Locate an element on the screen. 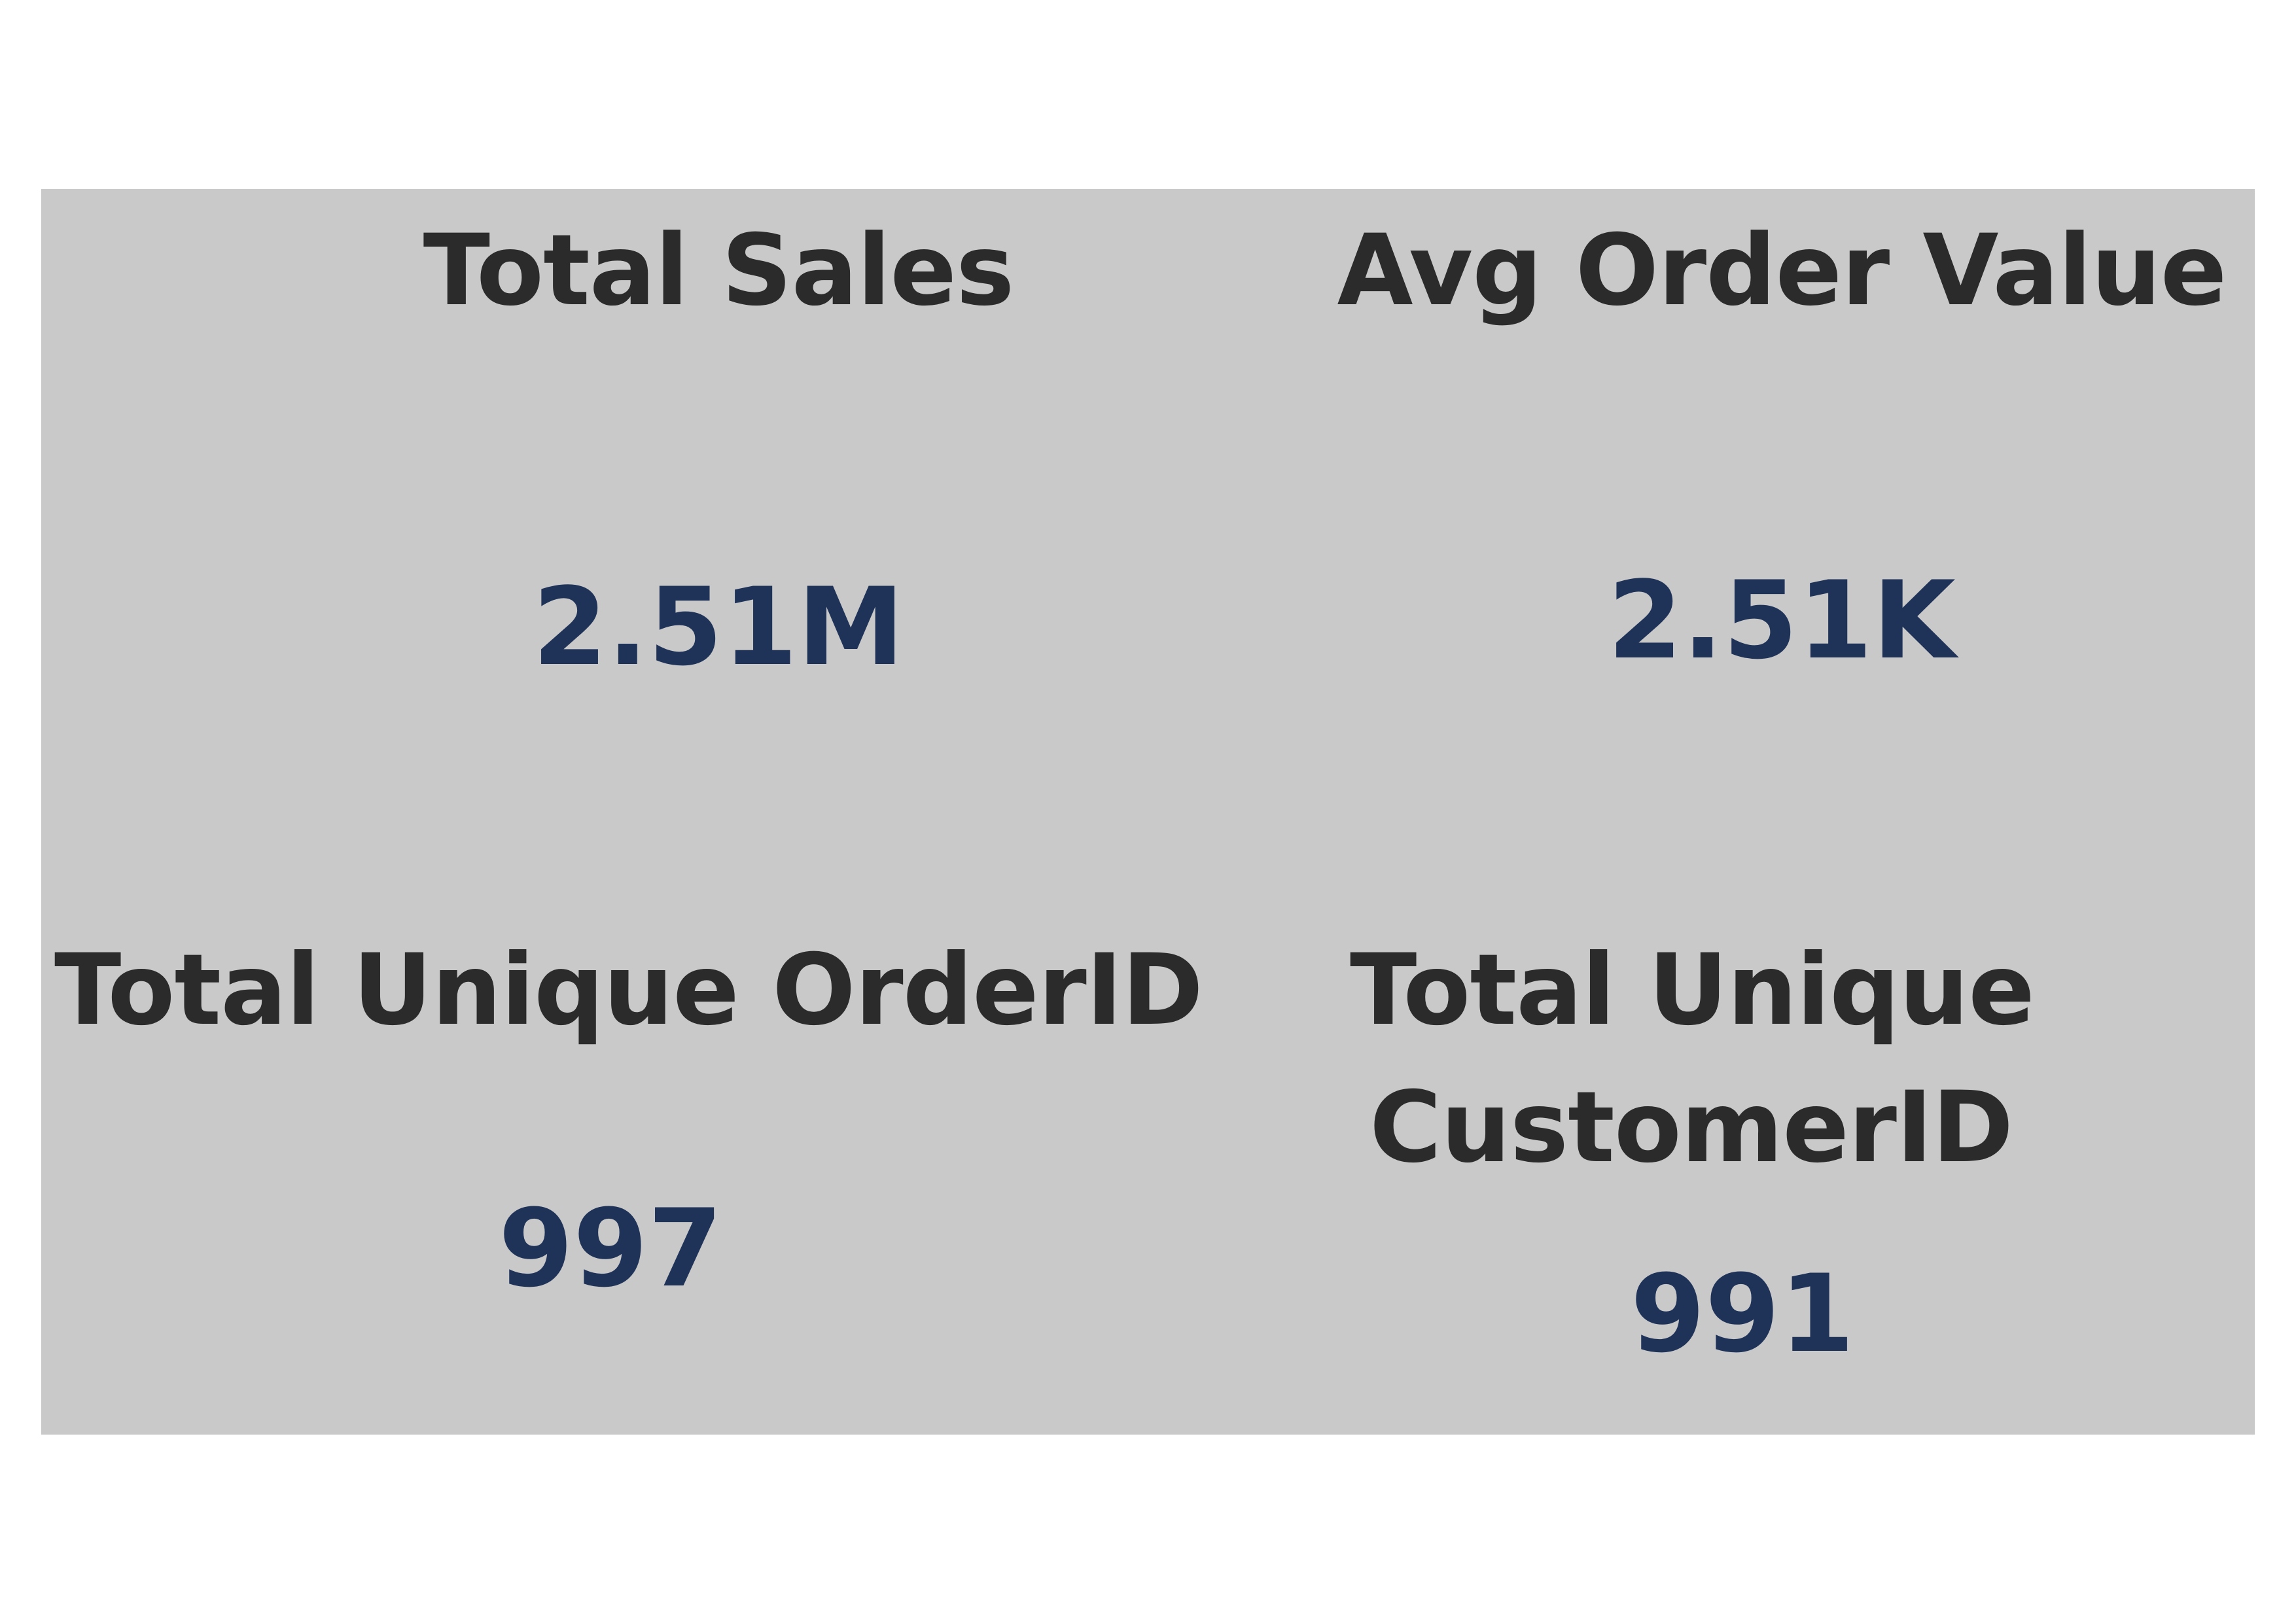 The width and height of the screenshot is (2296, 1623). total-unique-orderid-value: 997 is located at coordinates (610, 1249).